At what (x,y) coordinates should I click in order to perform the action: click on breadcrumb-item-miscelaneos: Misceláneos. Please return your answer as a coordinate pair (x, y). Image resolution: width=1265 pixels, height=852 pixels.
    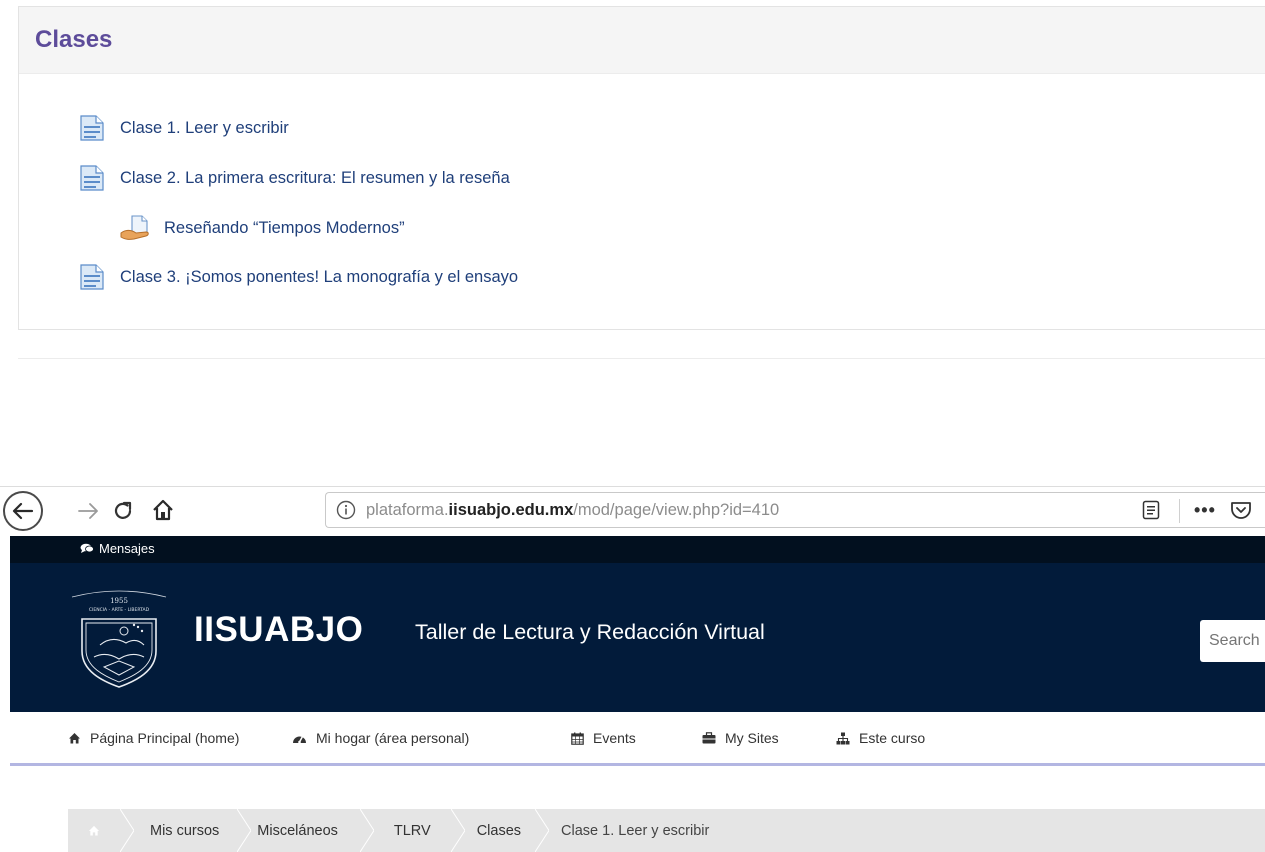
    Looking at the image, I should click on (305, 830).